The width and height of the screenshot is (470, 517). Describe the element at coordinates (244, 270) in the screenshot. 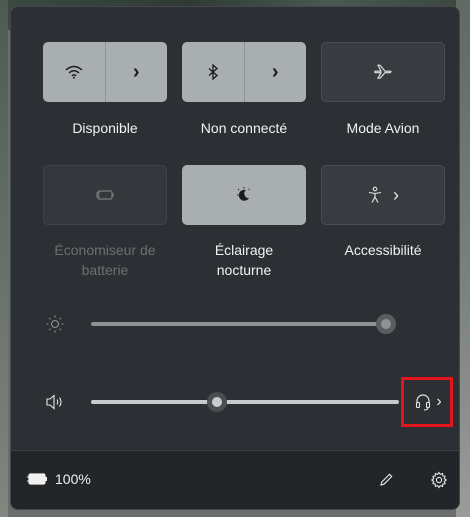

I see `night-light-label-line2: nocturne` at that location.